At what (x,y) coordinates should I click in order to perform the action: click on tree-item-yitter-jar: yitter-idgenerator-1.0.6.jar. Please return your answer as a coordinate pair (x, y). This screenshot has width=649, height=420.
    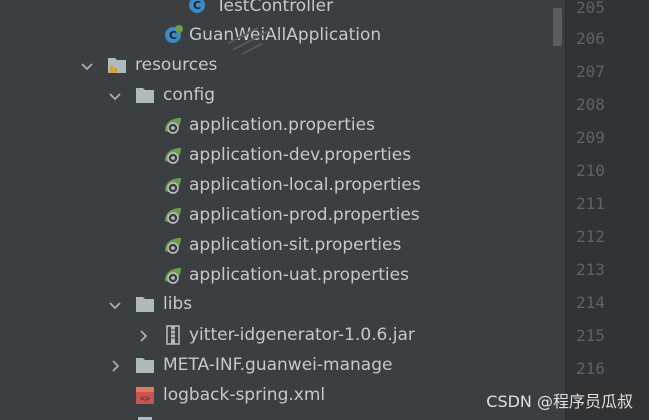
    Looking at the image, I should click on (282, 335).